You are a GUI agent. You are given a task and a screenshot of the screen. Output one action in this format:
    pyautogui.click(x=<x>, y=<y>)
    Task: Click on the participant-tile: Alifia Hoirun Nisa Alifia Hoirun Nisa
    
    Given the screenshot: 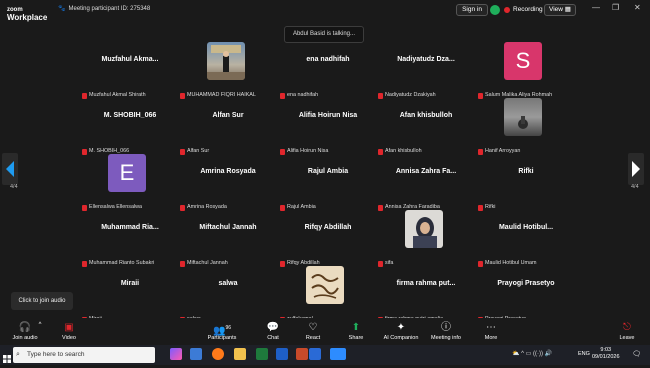 What is the action you would take?
    pyautogui.click(x=328, y=128)
    